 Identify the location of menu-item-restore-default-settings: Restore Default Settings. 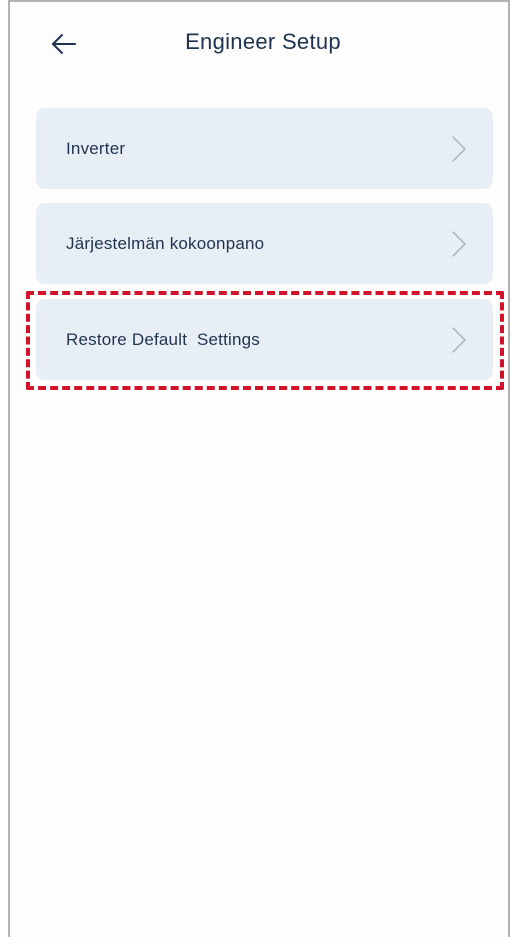
(264, 339).